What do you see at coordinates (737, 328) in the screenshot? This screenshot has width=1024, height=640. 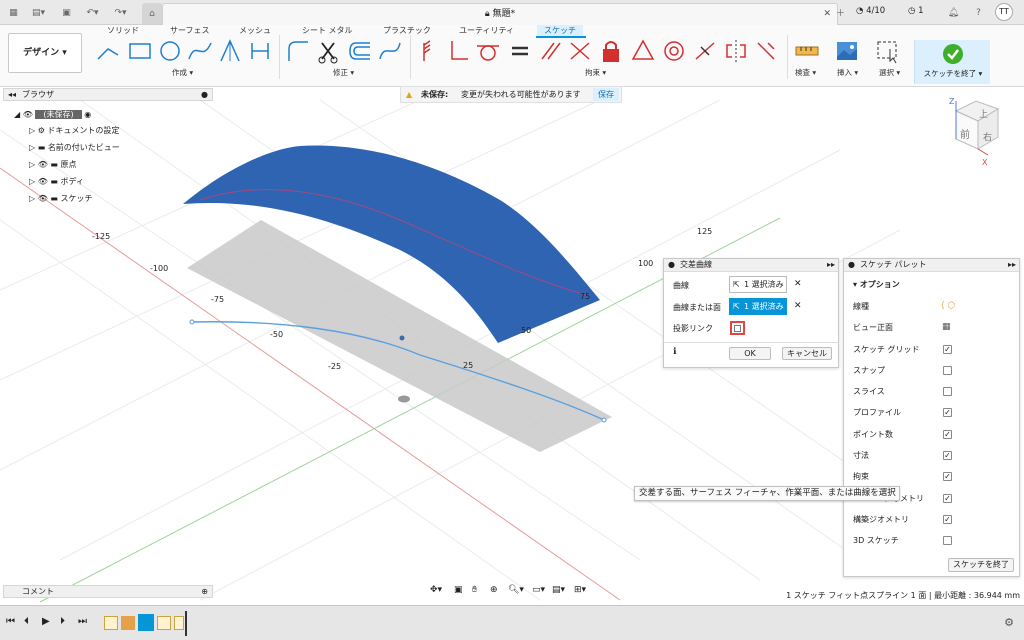 I see `projection-link-checkbox-highlight` at bounding box center [737, 328].